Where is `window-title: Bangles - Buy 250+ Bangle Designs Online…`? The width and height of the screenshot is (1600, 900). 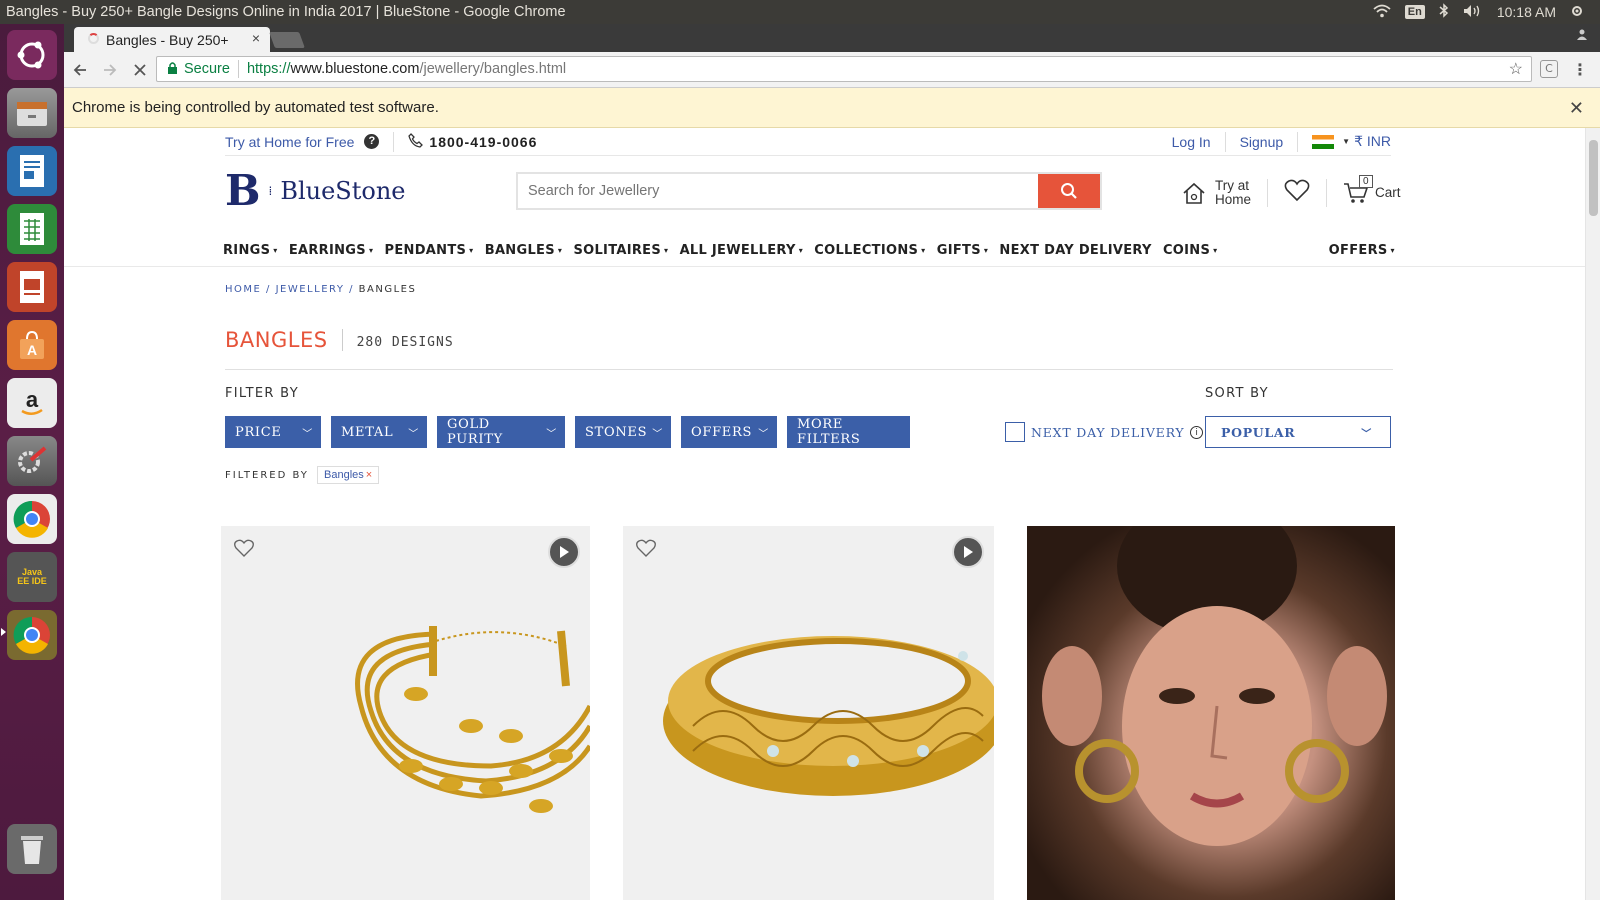 window-title: Bangles - Buy 250+ Bangle Designs Online… is located at coordinates (286, 12).